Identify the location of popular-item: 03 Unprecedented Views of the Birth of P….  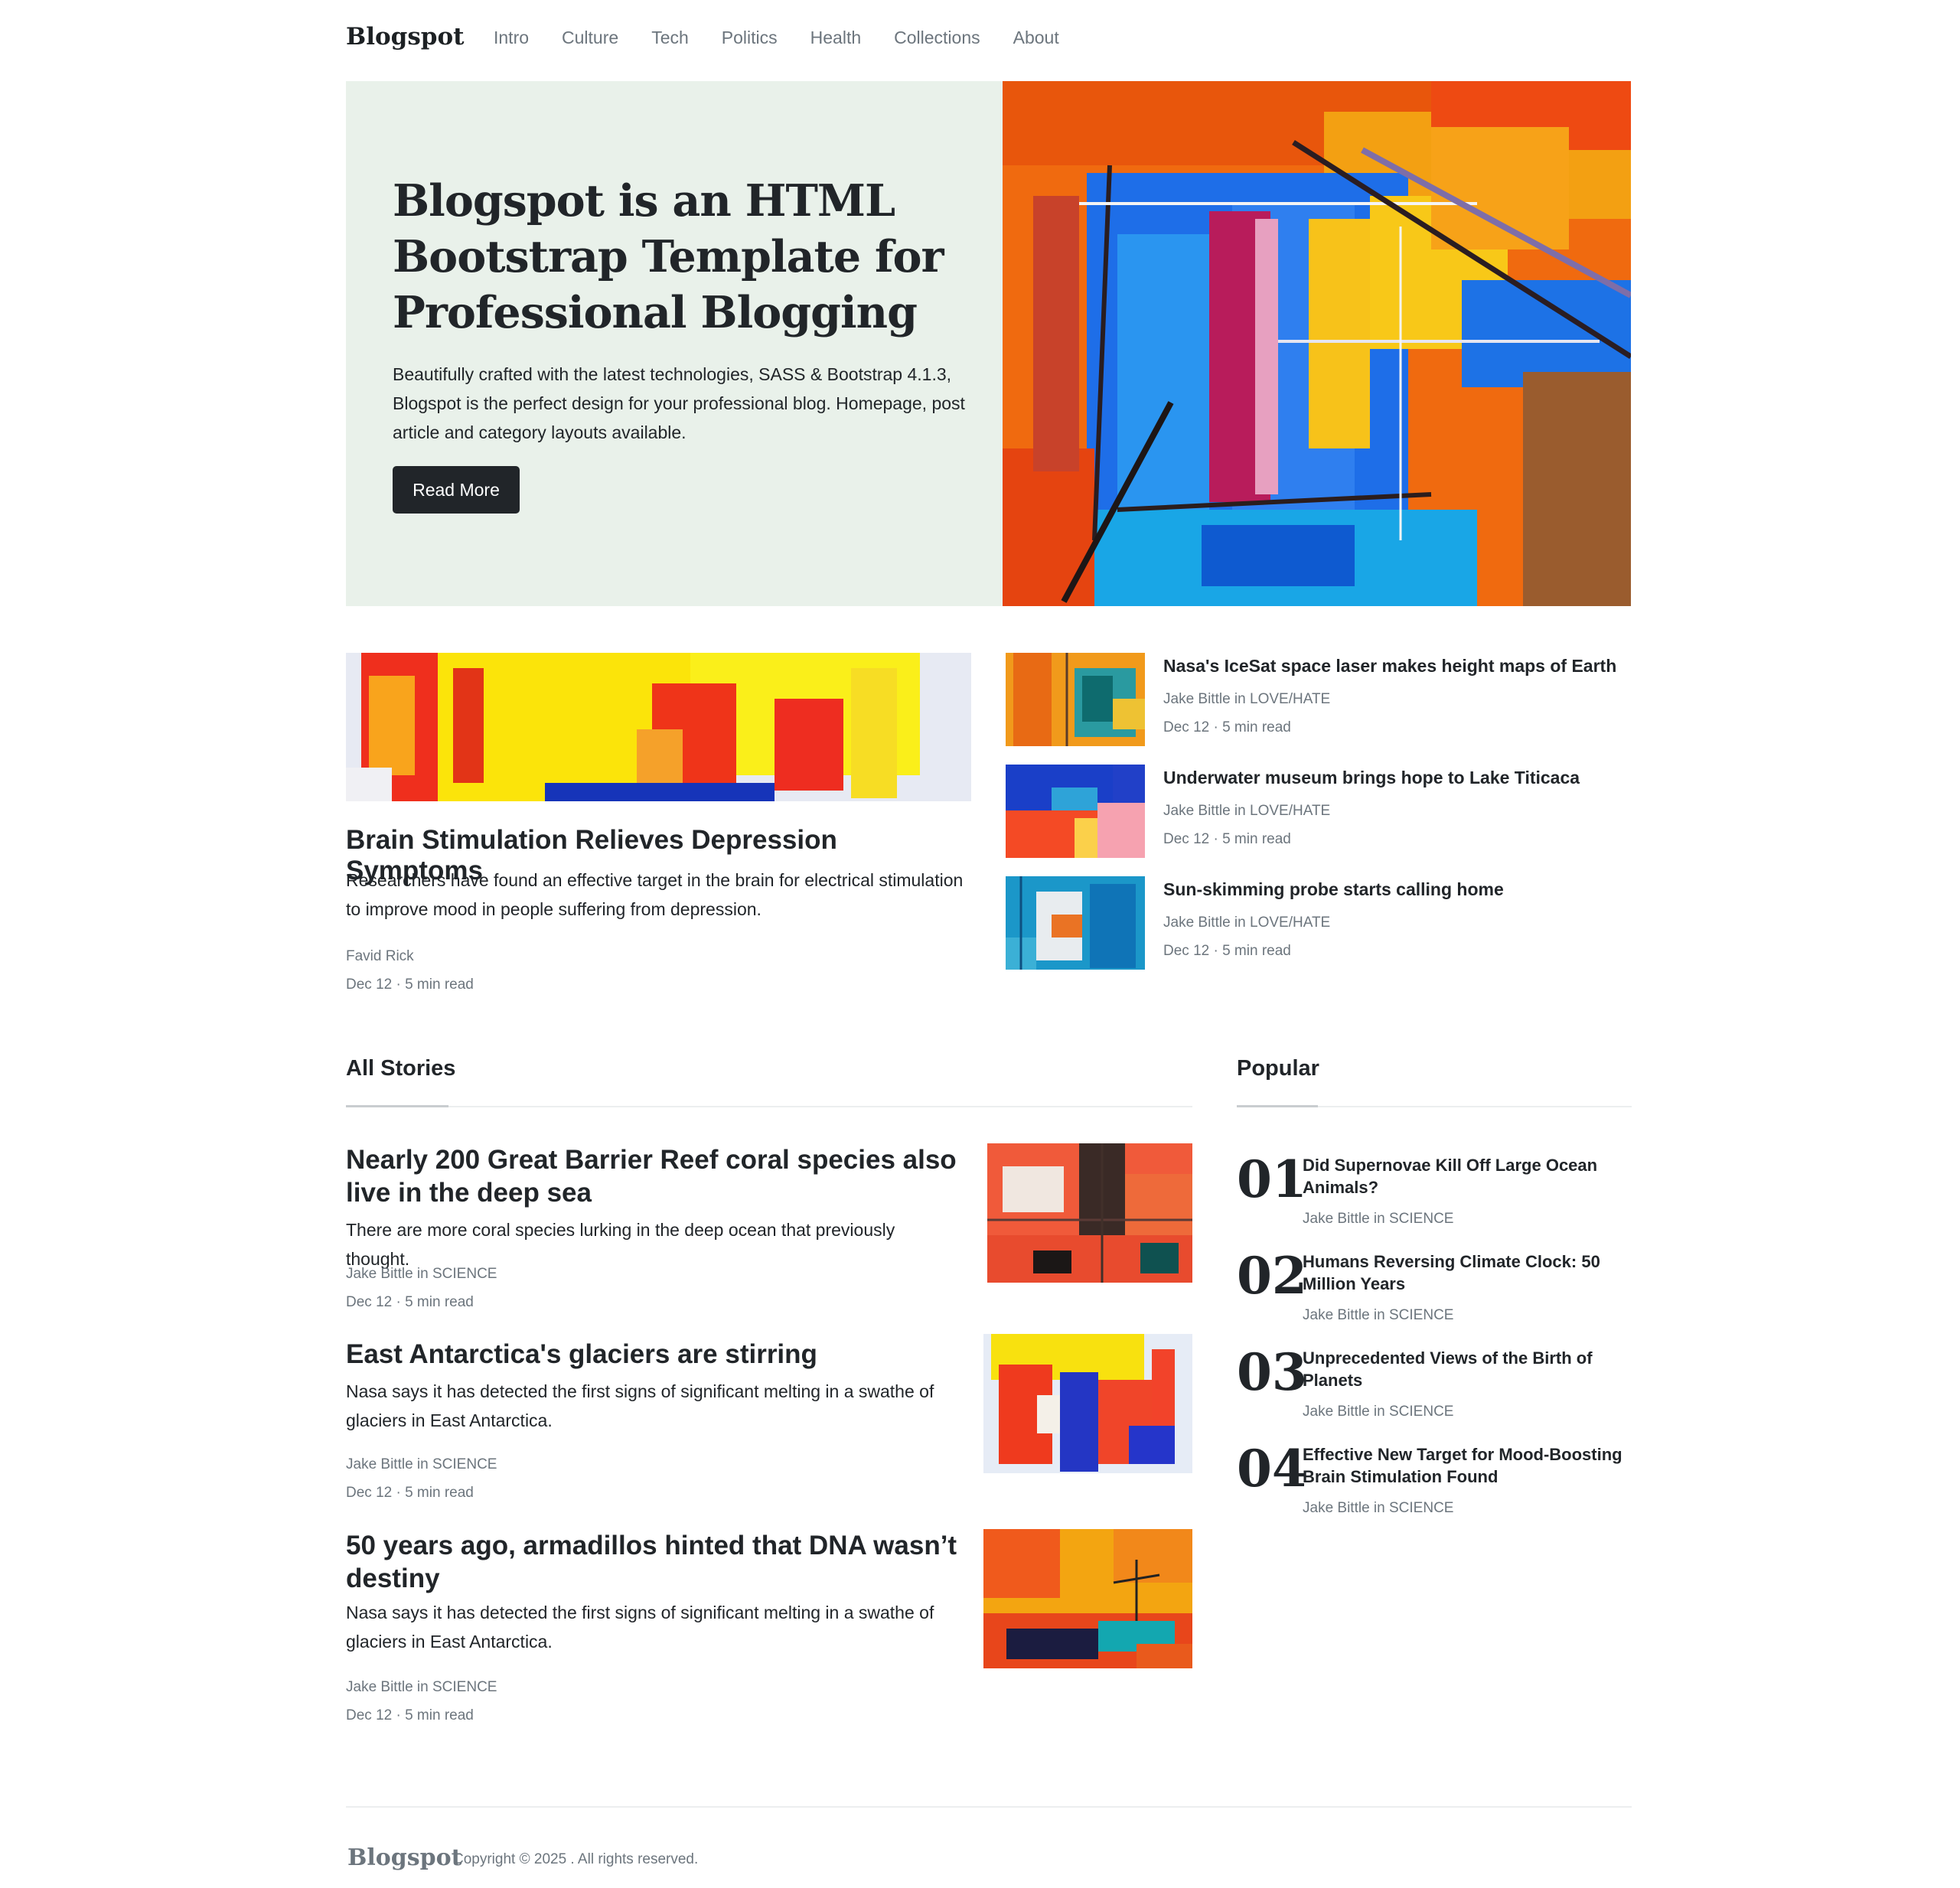
(1436, 1386).